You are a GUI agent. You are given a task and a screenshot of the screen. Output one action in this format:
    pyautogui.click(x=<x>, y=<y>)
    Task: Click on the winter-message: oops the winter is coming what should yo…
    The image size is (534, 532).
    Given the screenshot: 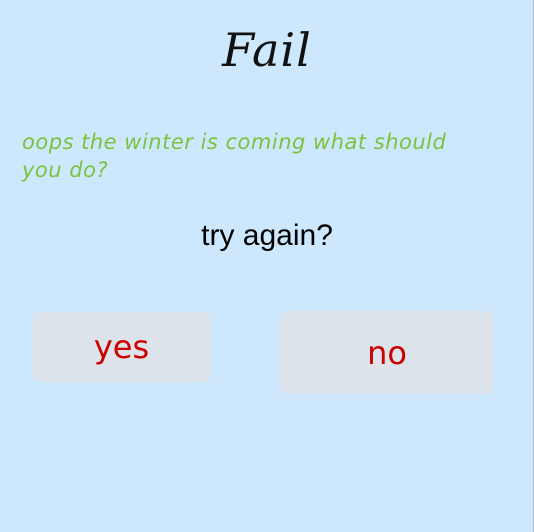 What is the action you would take?
    pyautogui.click(x=234, y=156)
    